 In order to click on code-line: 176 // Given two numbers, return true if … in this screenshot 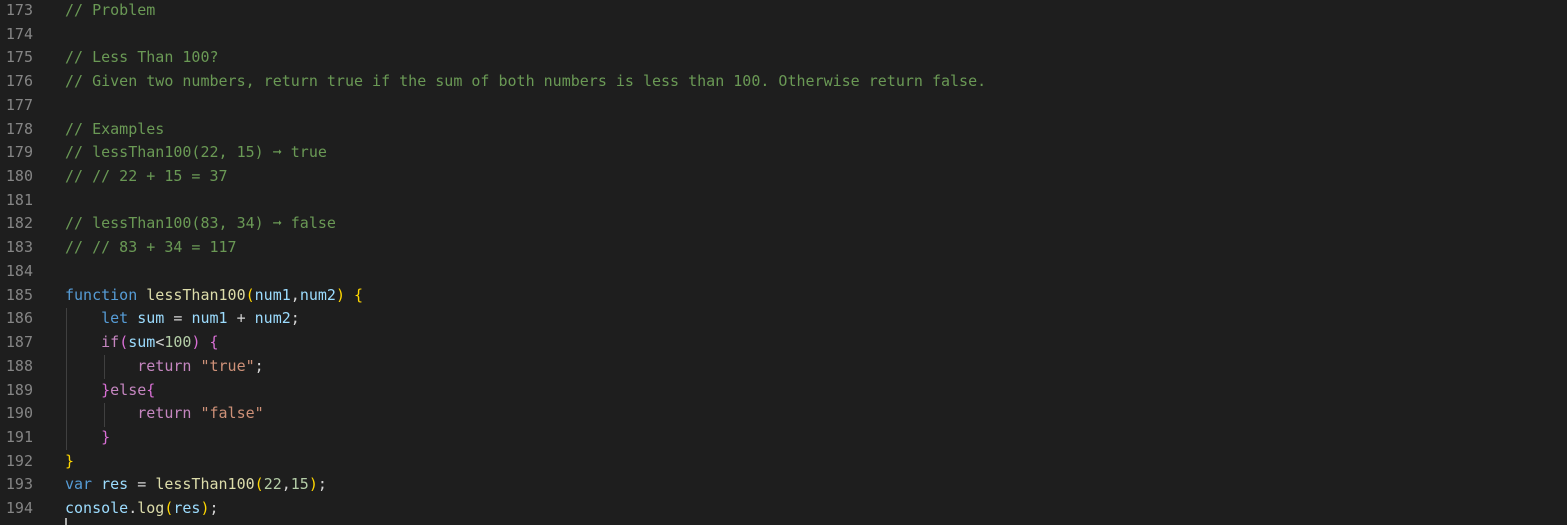, I will do `click(783, 82)`.